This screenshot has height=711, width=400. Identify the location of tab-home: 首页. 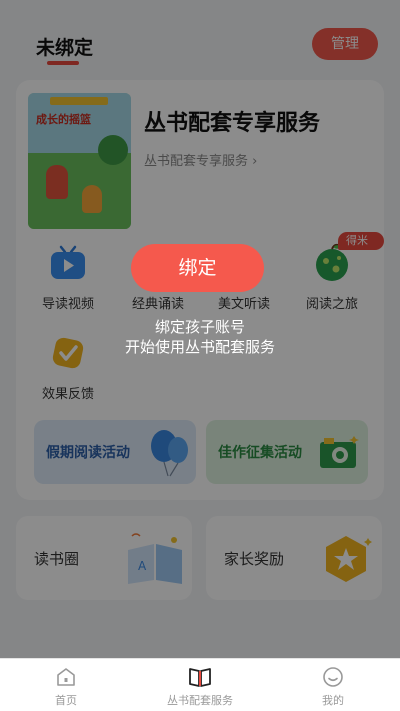
(66, 685).